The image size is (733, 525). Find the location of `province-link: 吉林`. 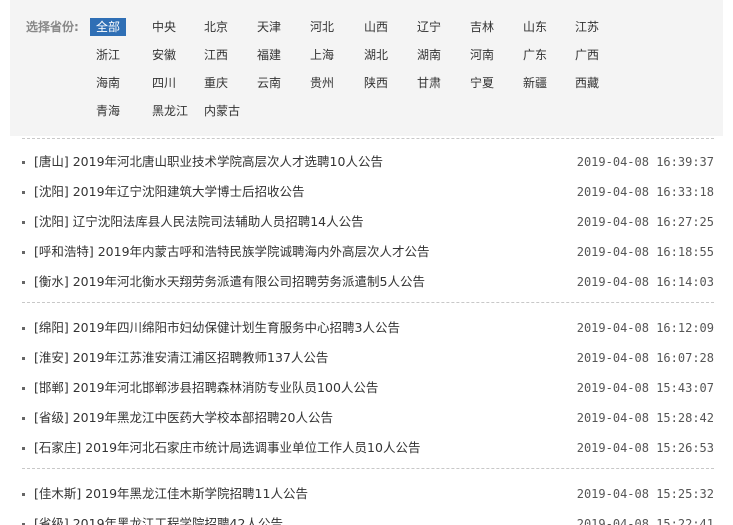

province-link: 吉林 is located at coordinates (482, 27).